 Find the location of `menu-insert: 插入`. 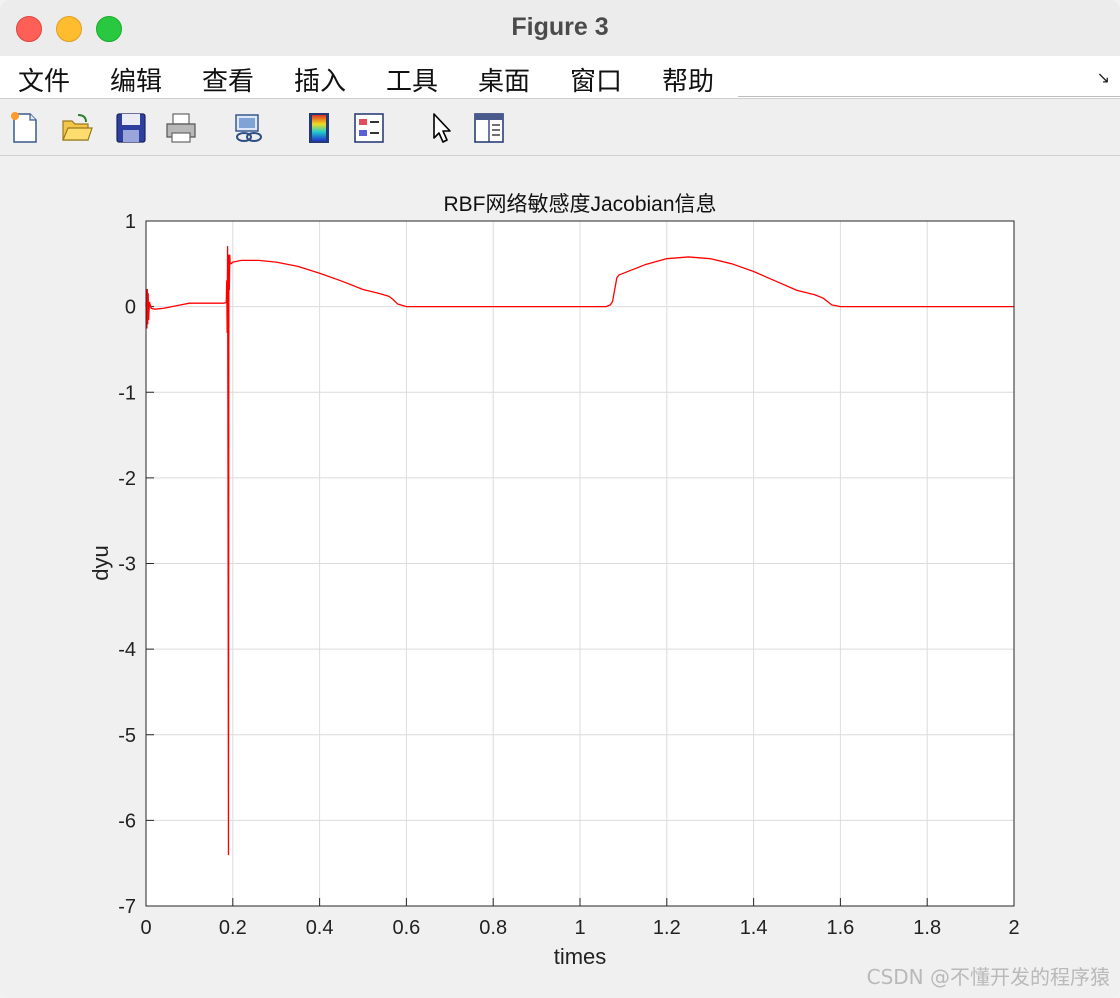

menu-insert: 插入 is located at coordinates (320, 79).